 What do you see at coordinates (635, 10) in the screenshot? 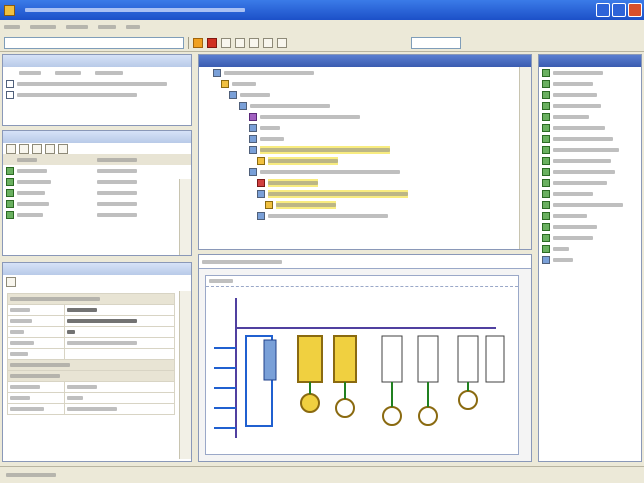
I see `close-button` at bounding box center [635, 10].